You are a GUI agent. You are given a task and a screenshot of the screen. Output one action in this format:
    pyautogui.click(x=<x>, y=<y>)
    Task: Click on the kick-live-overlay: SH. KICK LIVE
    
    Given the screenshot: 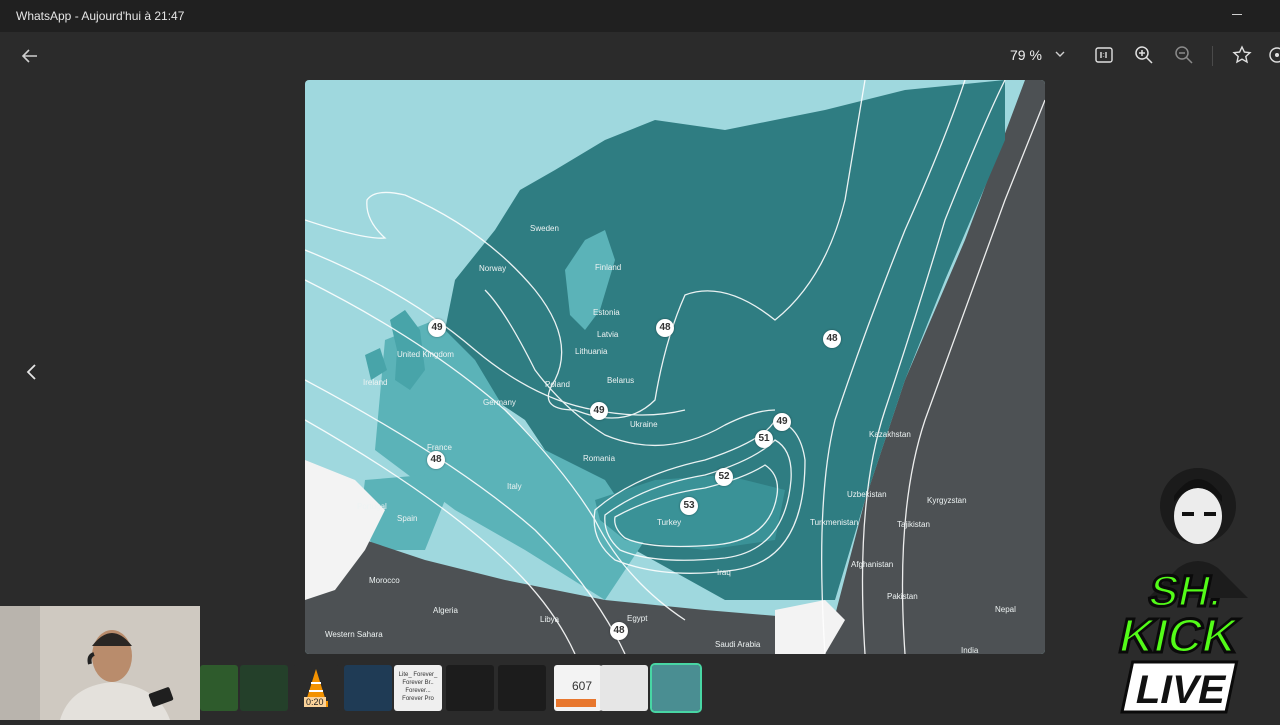 What is the action you would take?
    pyautogui.click(x=1196, y=589)
    